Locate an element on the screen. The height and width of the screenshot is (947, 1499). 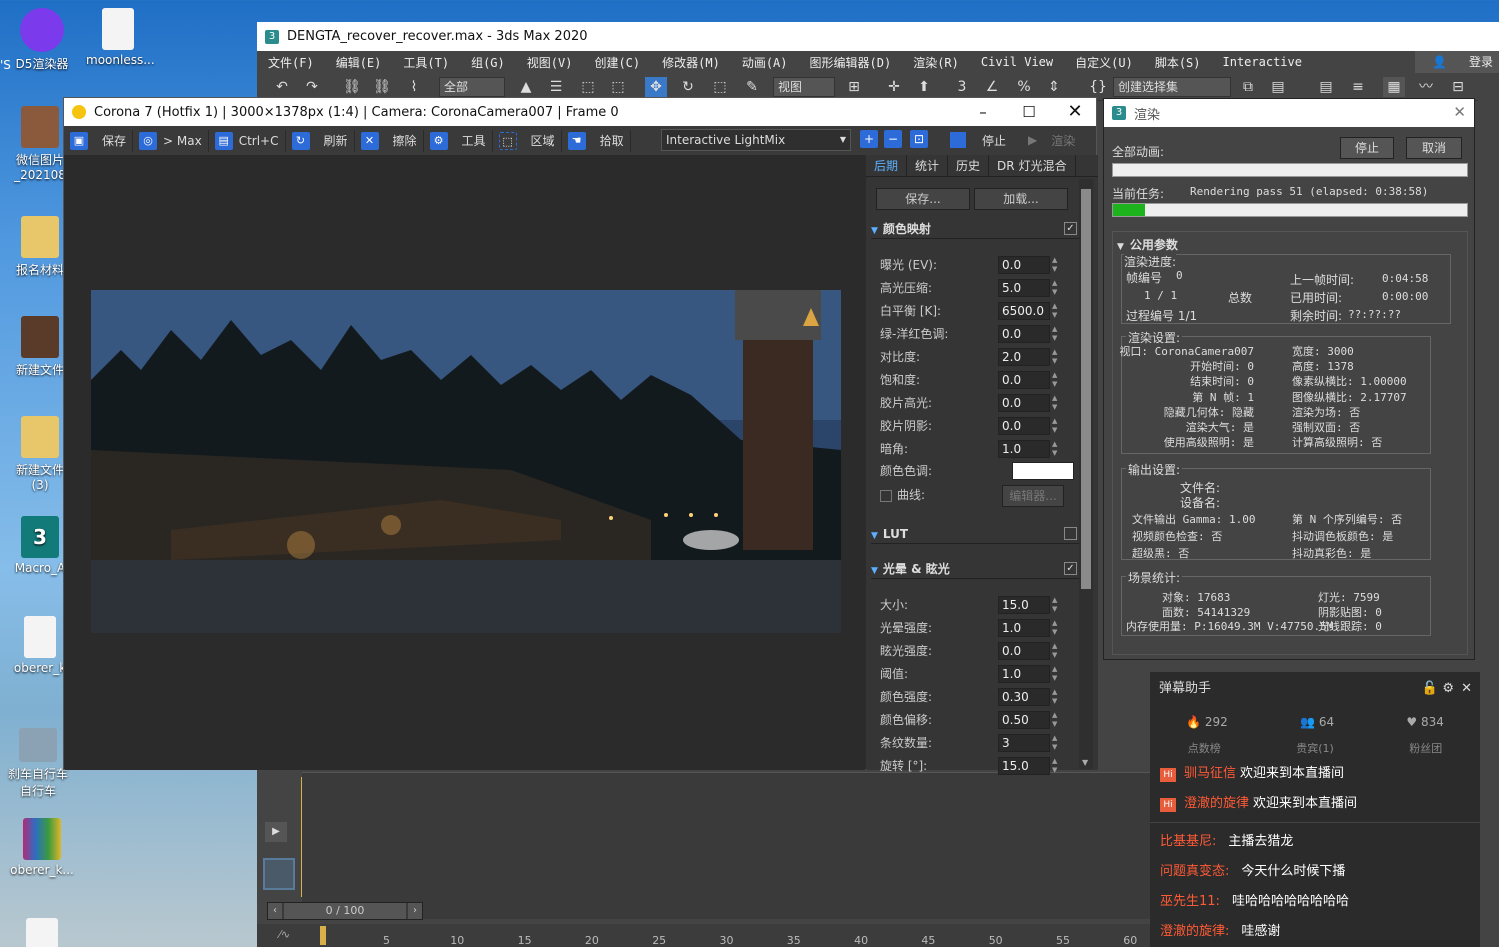
chevron-right-icon: › is located at coordinates (415, 911).